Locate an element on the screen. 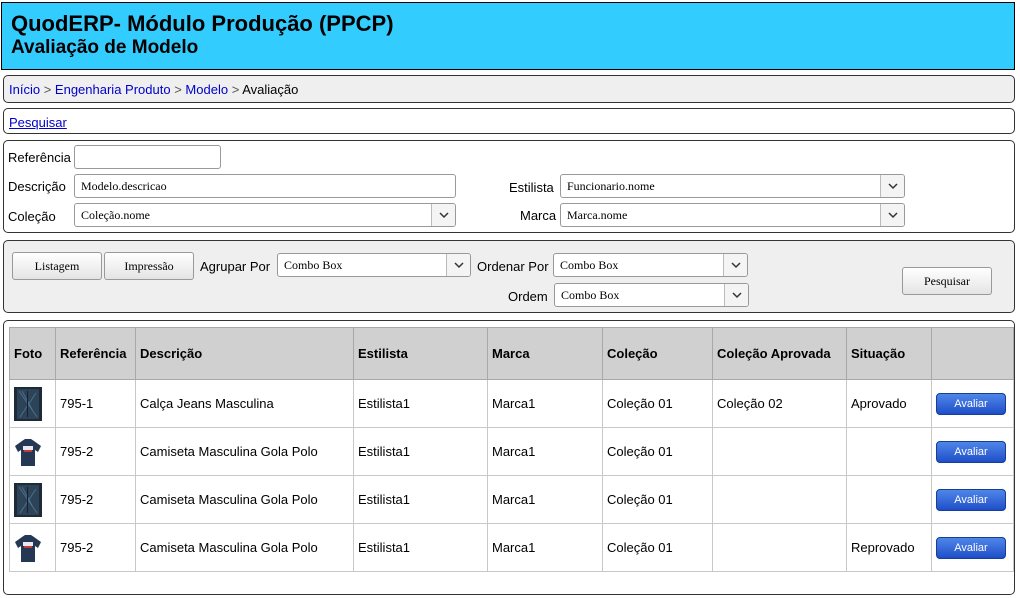  column-header-colecao-aprovada: Coleção Aprovada is located at coordinates (779, 353).